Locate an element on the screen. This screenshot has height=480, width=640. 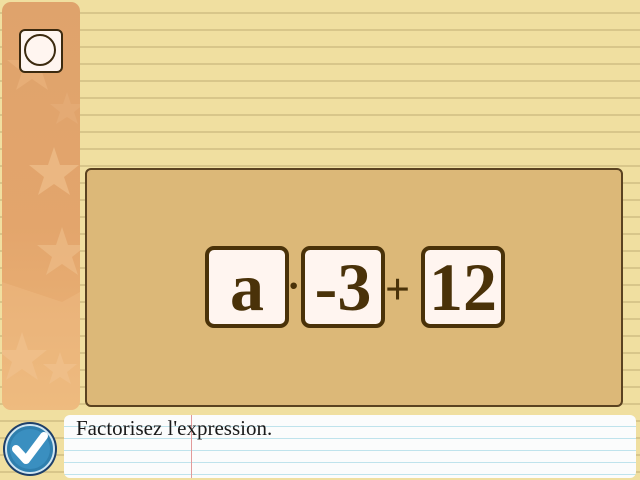
plus-operator: + is located at coordinates (398, 289).